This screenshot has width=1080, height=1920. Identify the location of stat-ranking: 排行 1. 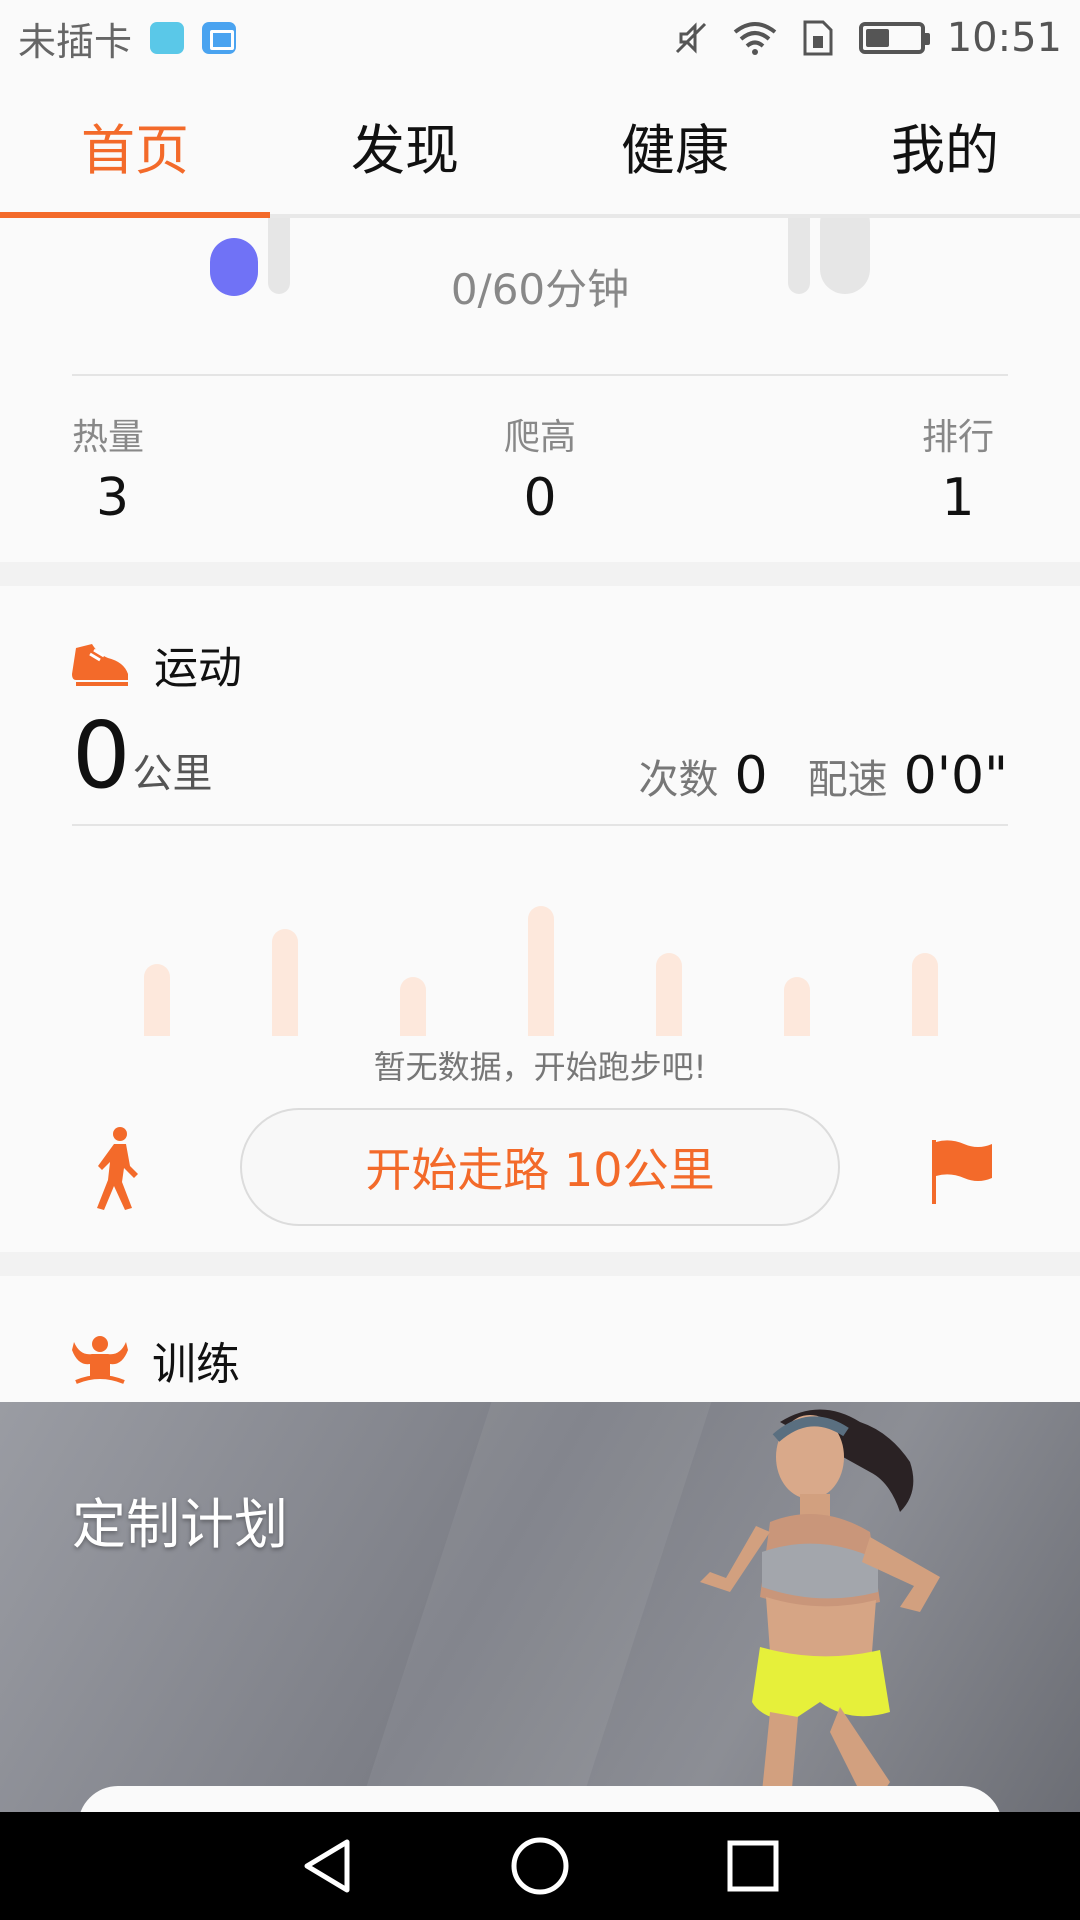
(958, 468).